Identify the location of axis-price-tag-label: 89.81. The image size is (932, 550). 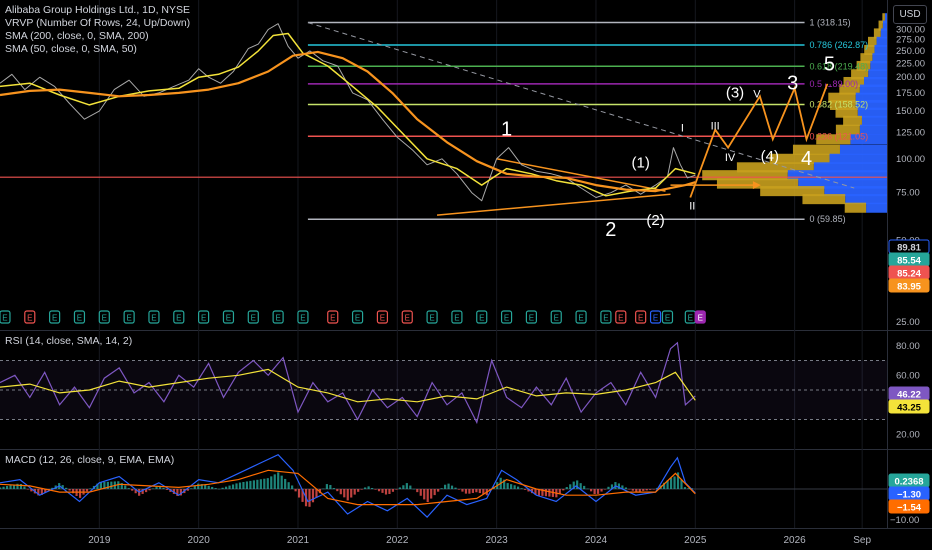
(909, 248).